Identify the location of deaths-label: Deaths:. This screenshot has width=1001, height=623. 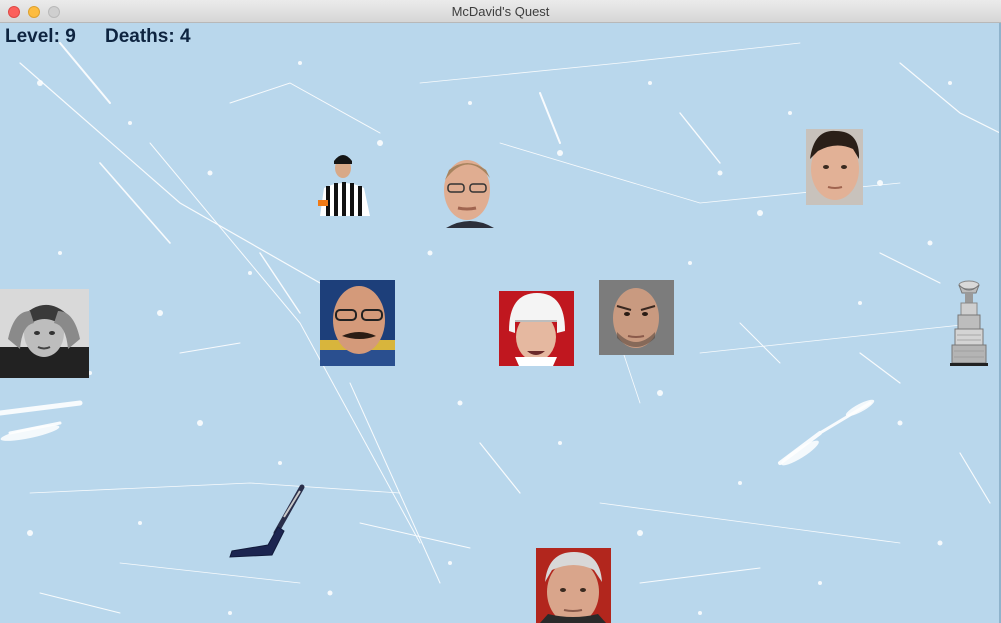
(140, 36).